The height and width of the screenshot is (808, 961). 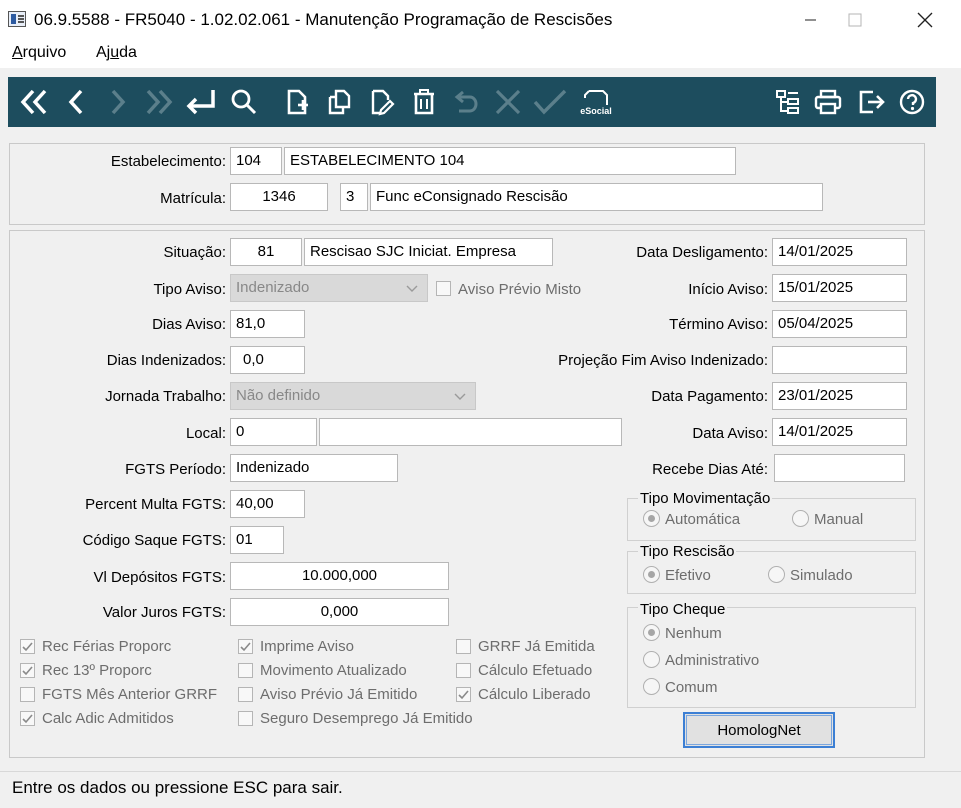 I want to click on menu-ajuda: Ajuda, so click(x=116, y=53).